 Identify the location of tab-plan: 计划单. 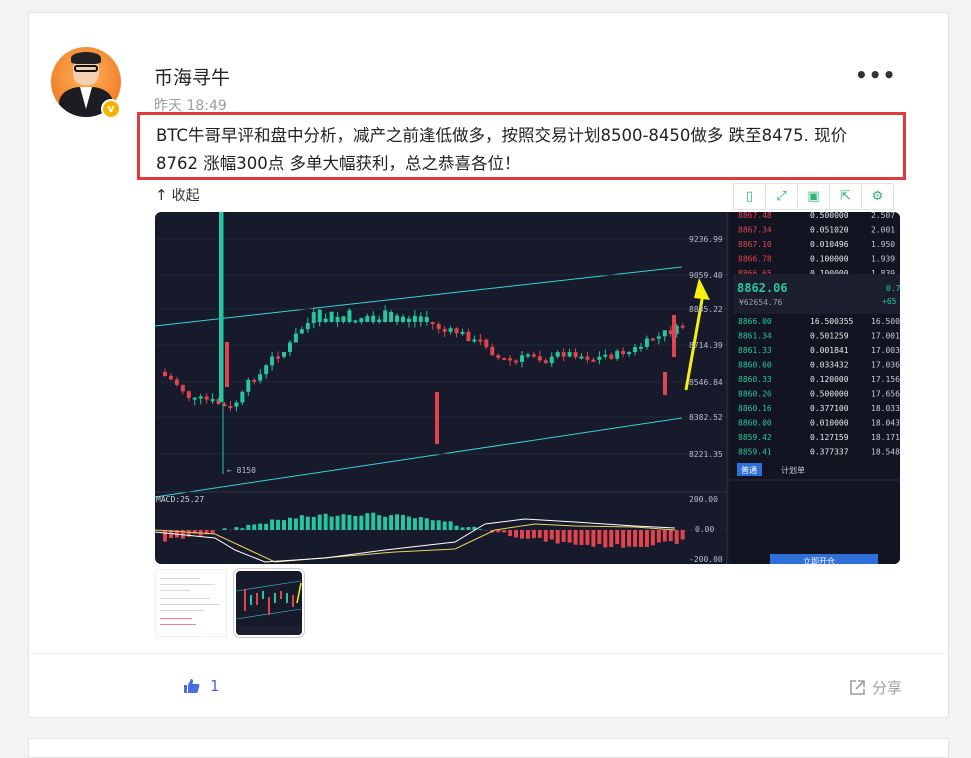
(793, 470).